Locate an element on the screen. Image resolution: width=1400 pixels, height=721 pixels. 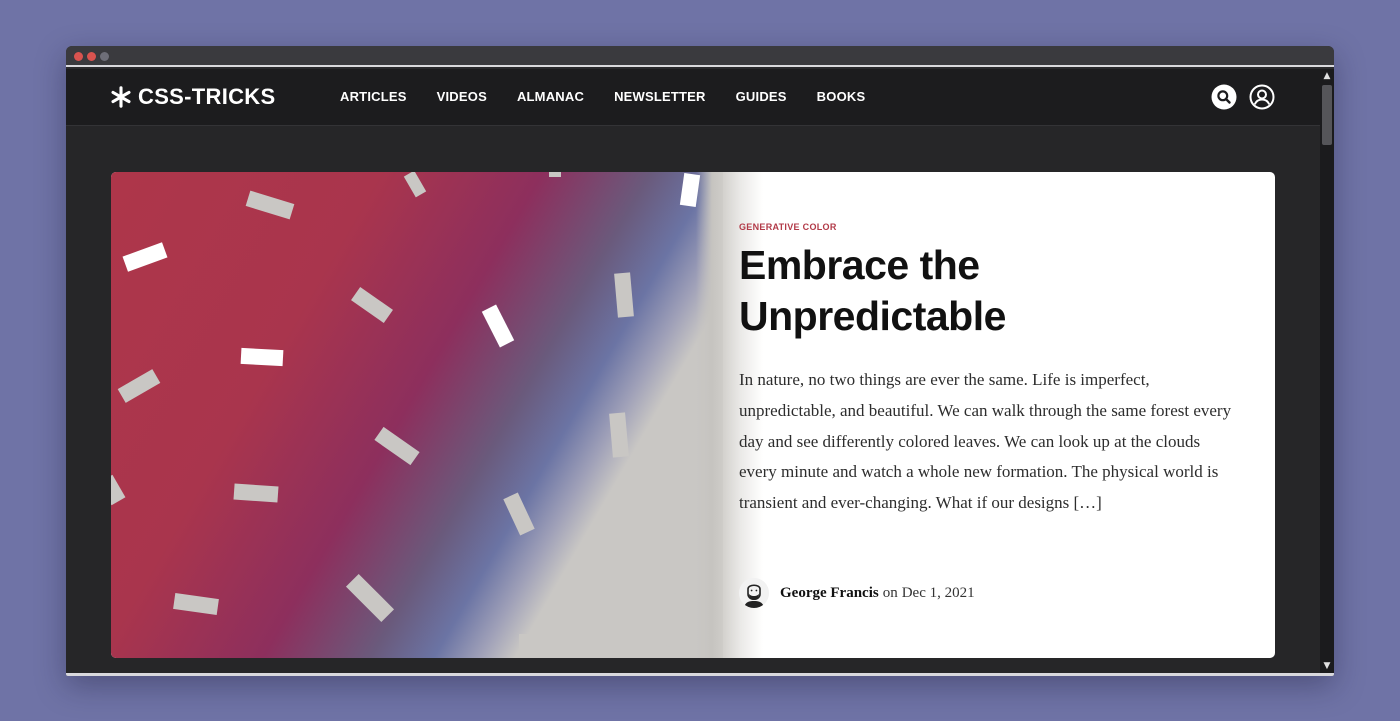
article-title: Embrace the Unpredictable is located at coordinates (949, 291).